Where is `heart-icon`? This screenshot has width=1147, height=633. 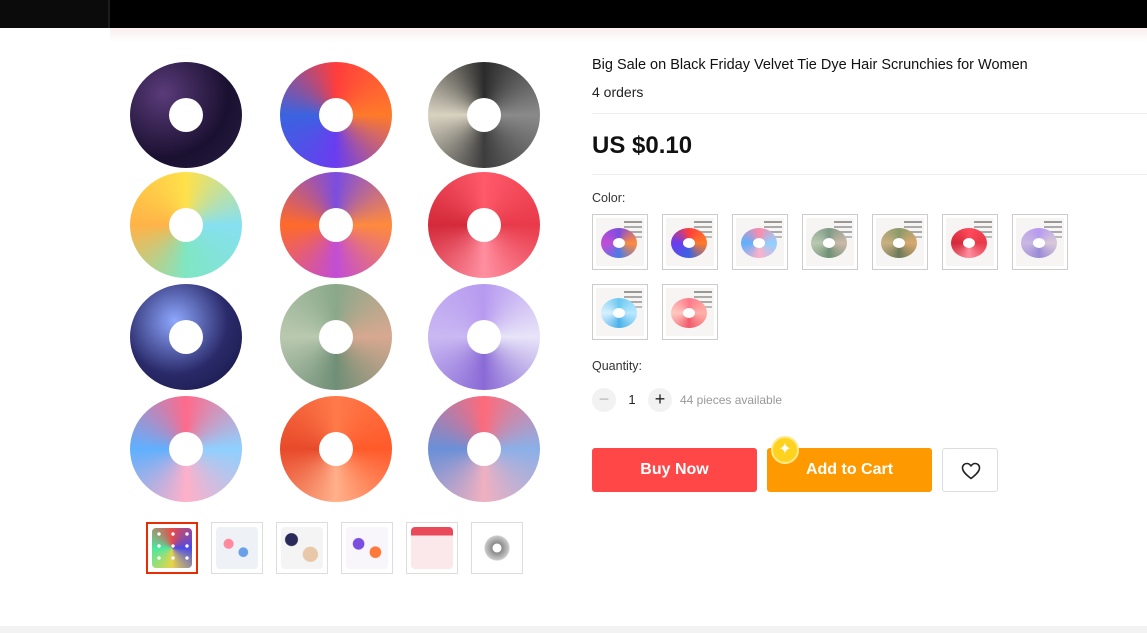
heart-icon is located at coordinates (971, 471).